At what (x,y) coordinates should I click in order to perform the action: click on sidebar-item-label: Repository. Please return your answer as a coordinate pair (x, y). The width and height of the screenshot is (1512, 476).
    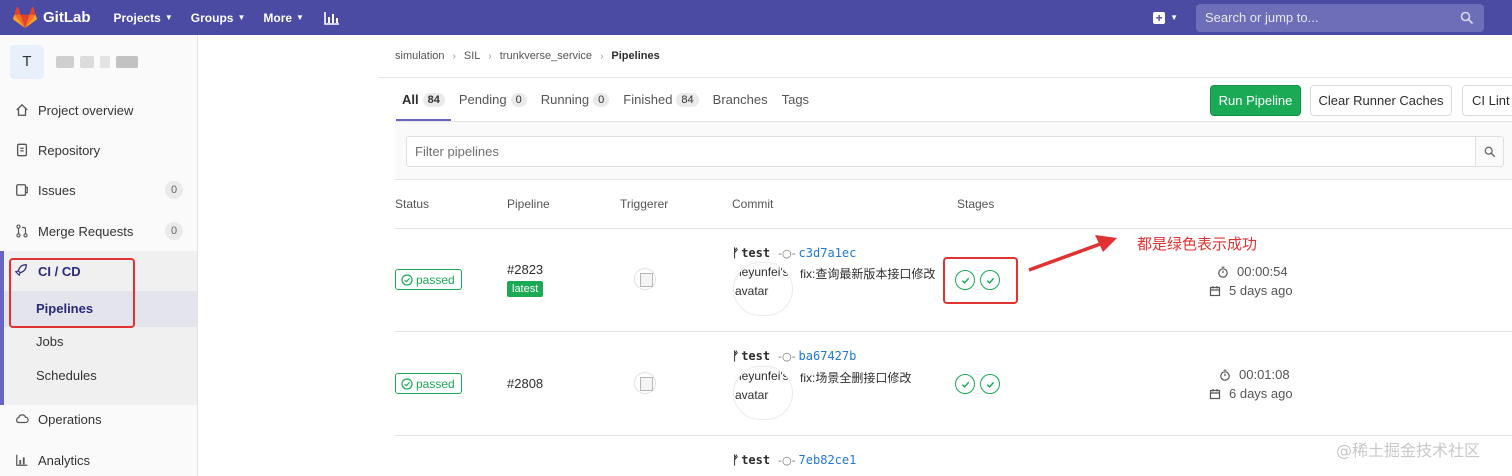
    Looking at the image, I should click on (69, 150).